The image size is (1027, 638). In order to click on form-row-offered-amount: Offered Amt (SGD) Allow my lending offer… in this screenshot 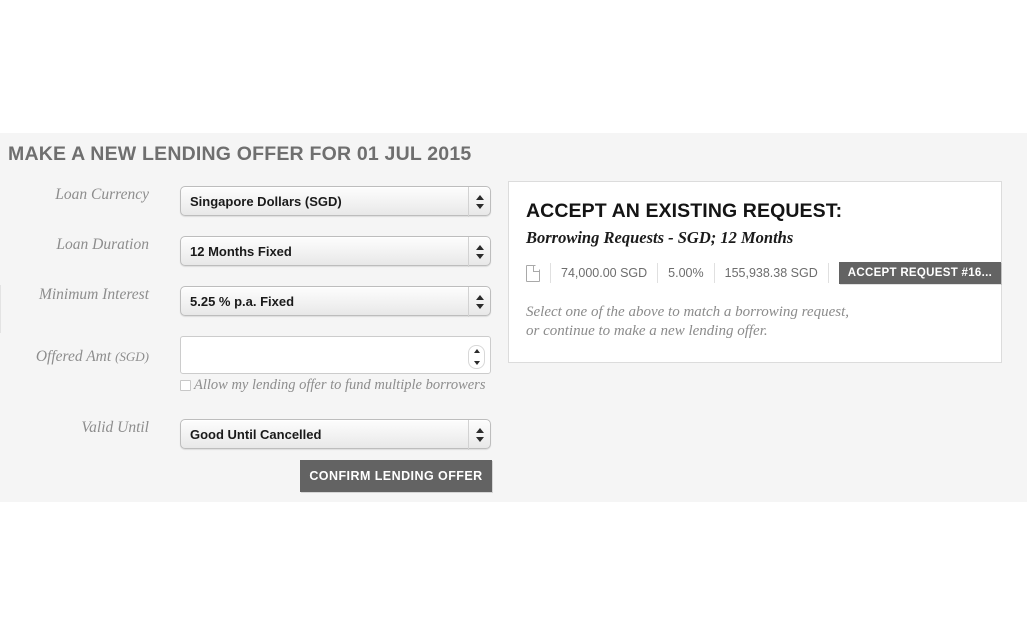, I will do `click(250, 370)`.